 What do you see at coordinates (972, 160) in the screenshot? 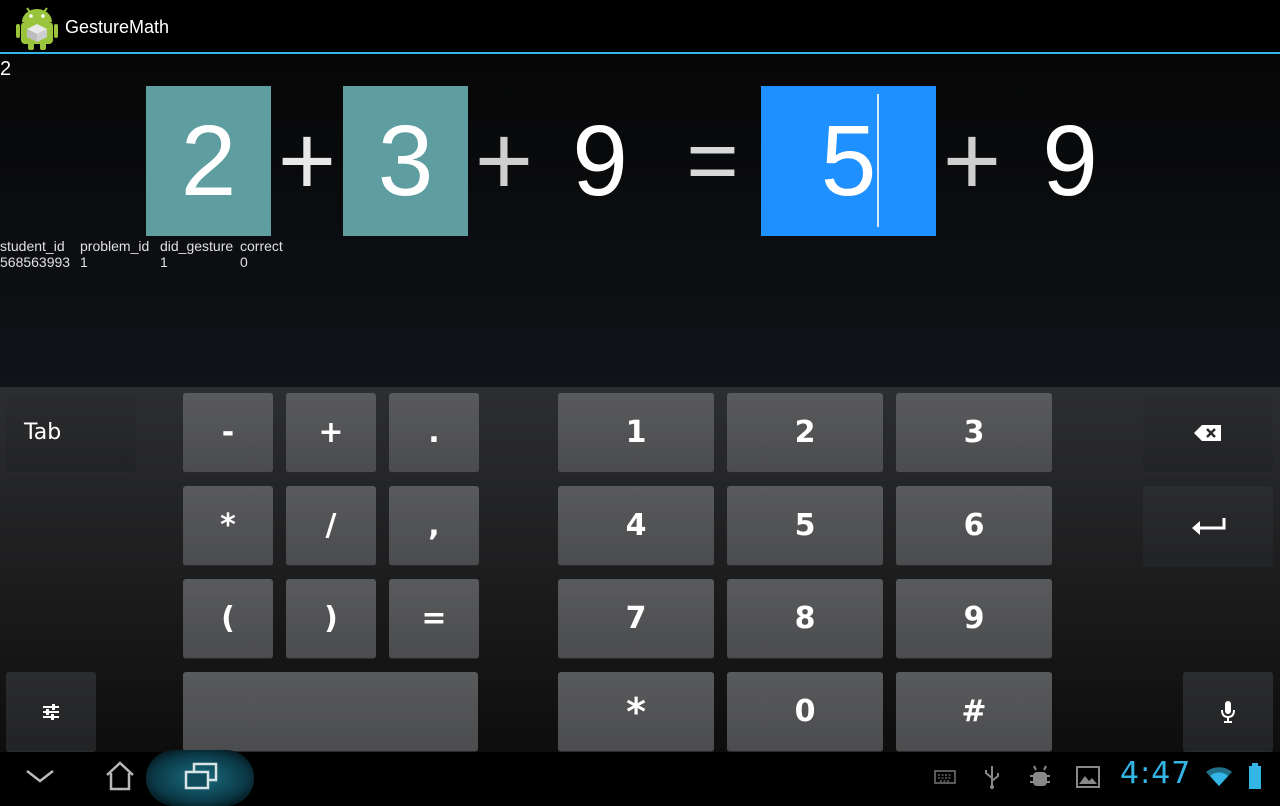
I see `equation-plus-3: +` at bounding box center [972, 160].